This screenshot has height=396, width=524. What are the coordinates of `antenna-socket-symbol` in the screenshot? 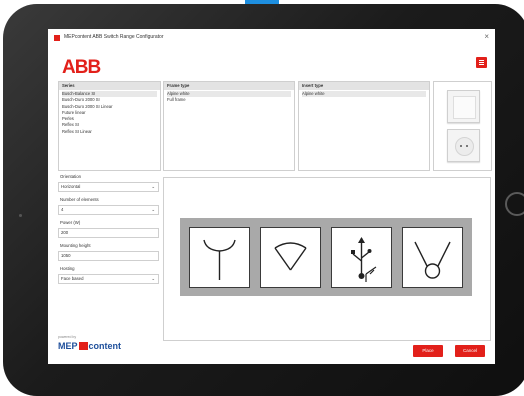 It's located at (219, 259).